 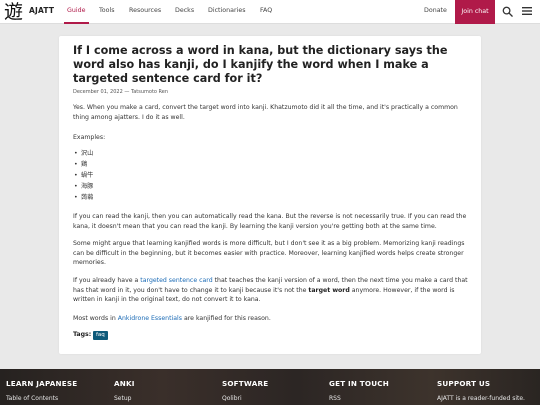 What do you see at coordinates (41, 10) in the screenshot?
I see `site-brand: AJATT` at bounding box center [41, 10].